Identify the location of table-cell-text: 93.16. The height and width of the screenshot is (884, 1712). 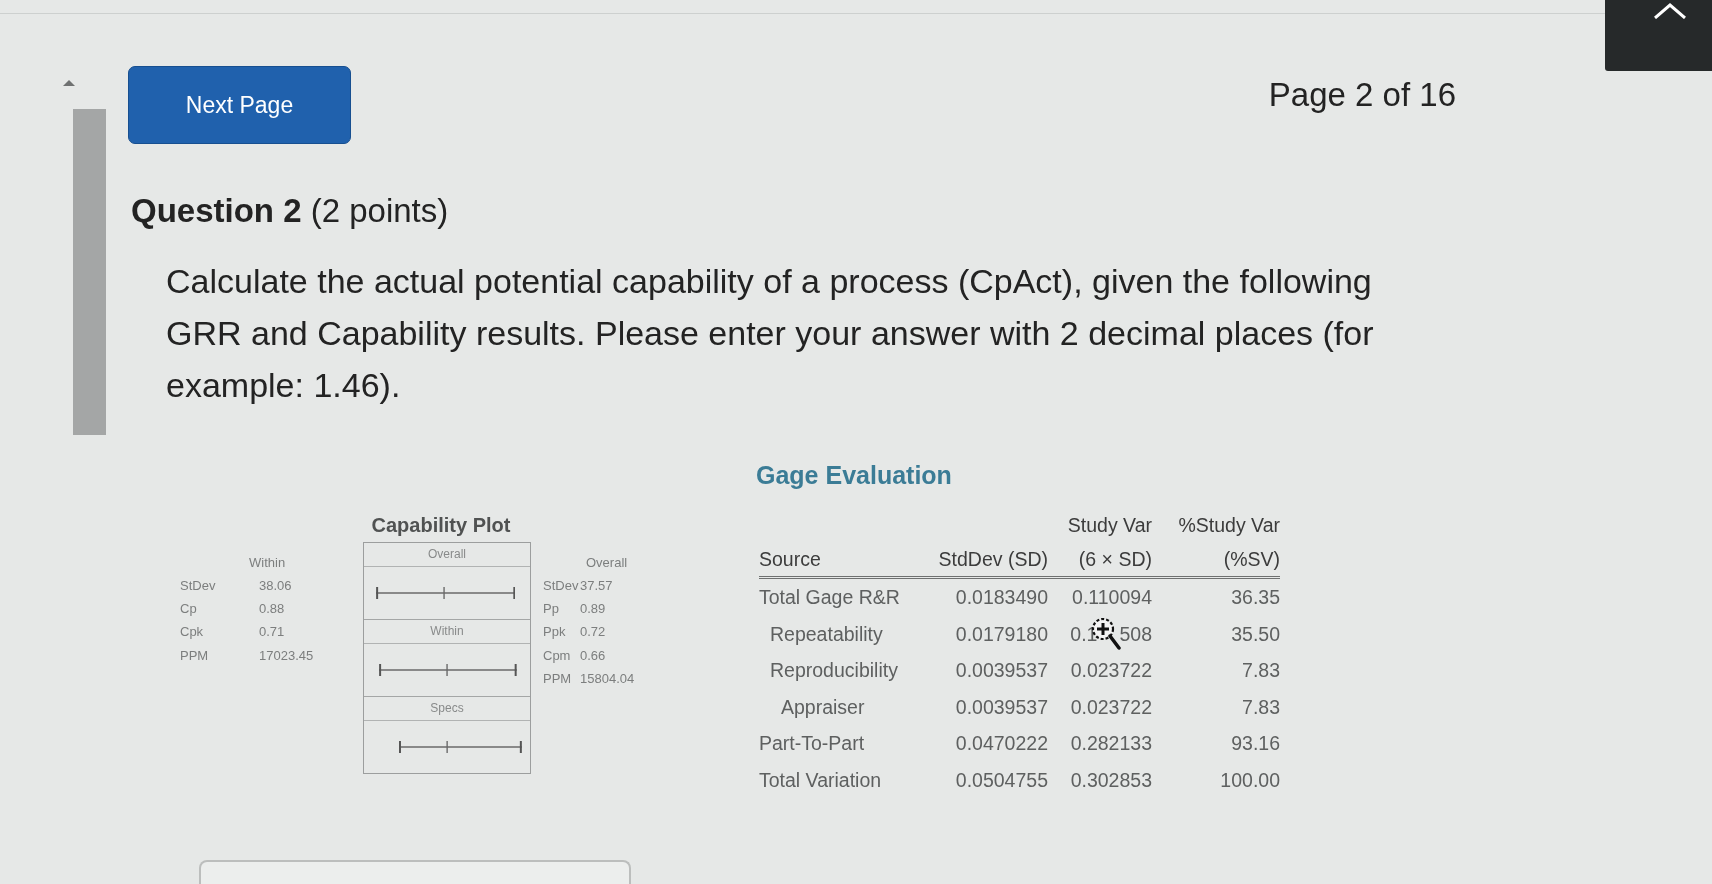
(1255, 744).